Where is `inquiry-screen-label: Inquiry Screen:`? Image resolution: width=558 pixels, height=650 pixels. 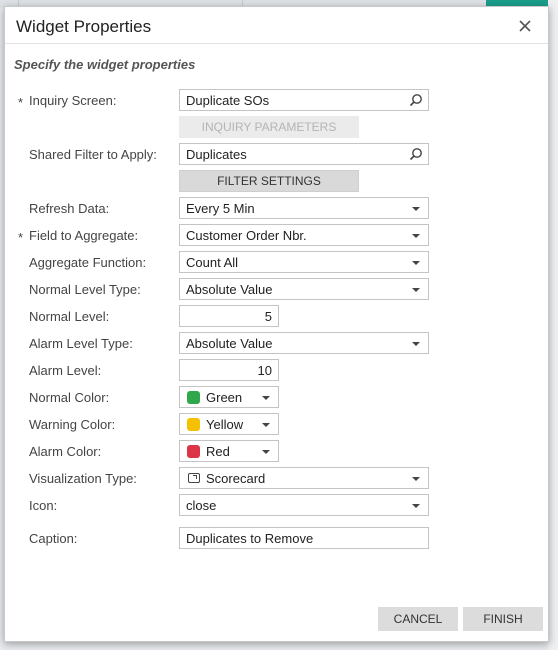 inquiry-screen-label: Inquiry Screen: is located at coordinates (73, 100).